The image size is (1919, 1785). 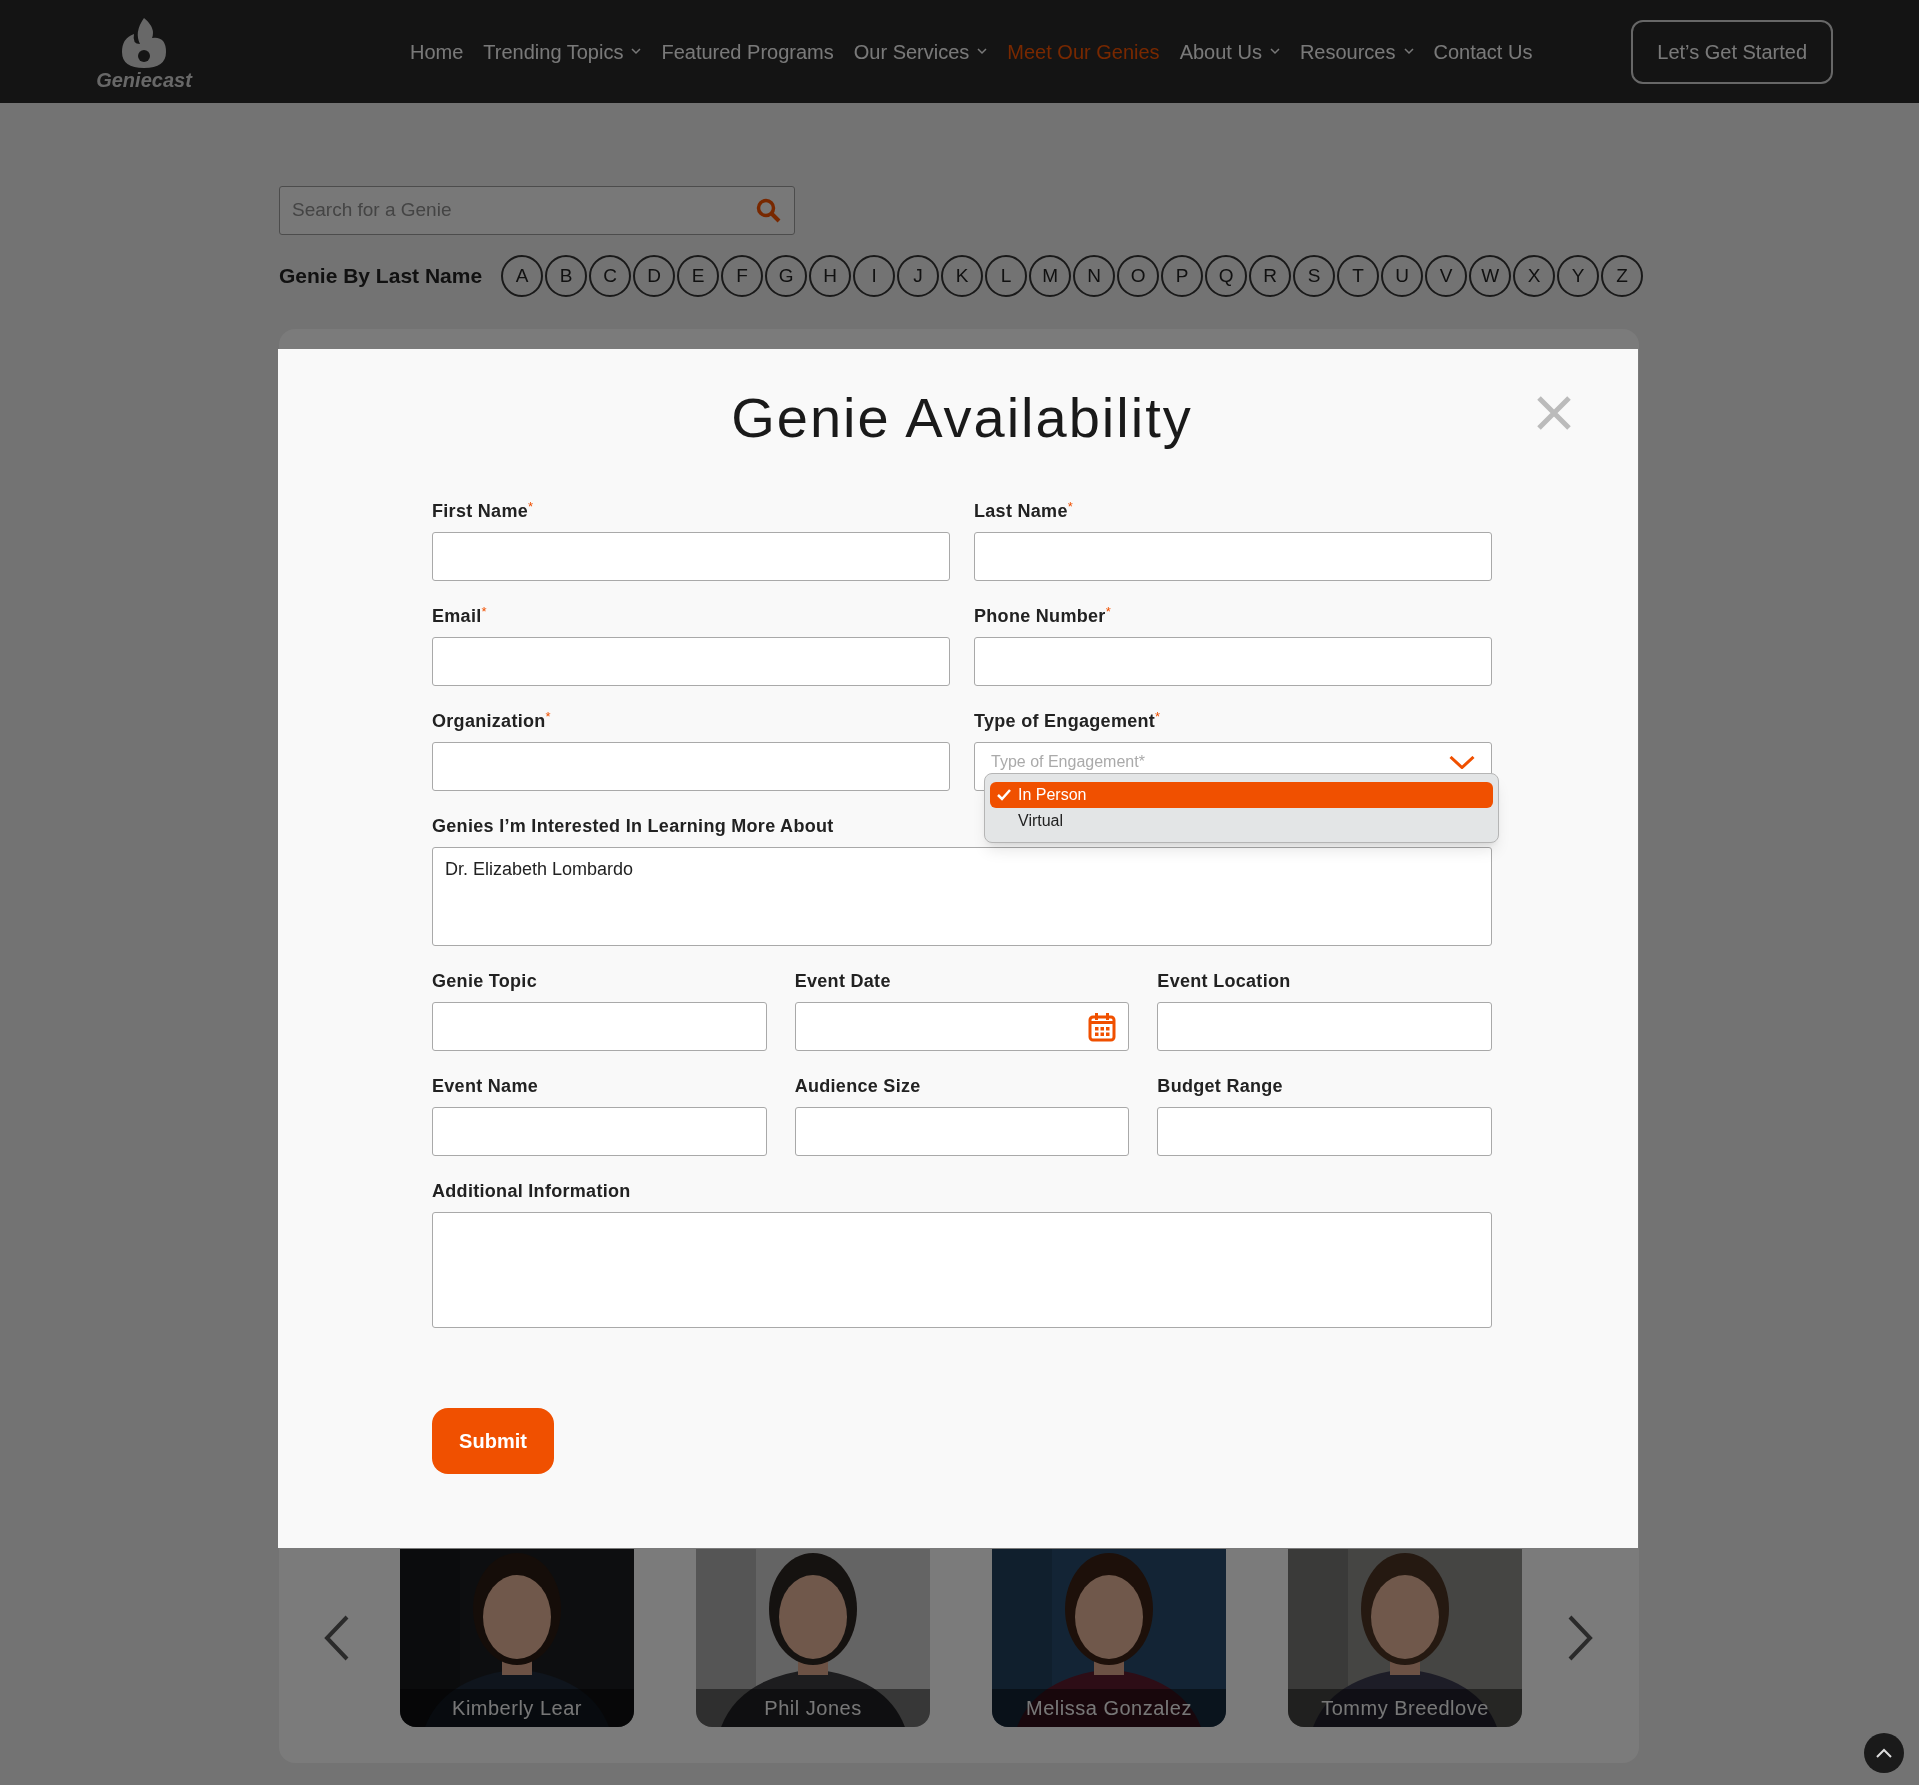 What do you see at coordinates (457, 616) in the screenshot?
I see `field-label: Email` at bounding box center [457, 616].